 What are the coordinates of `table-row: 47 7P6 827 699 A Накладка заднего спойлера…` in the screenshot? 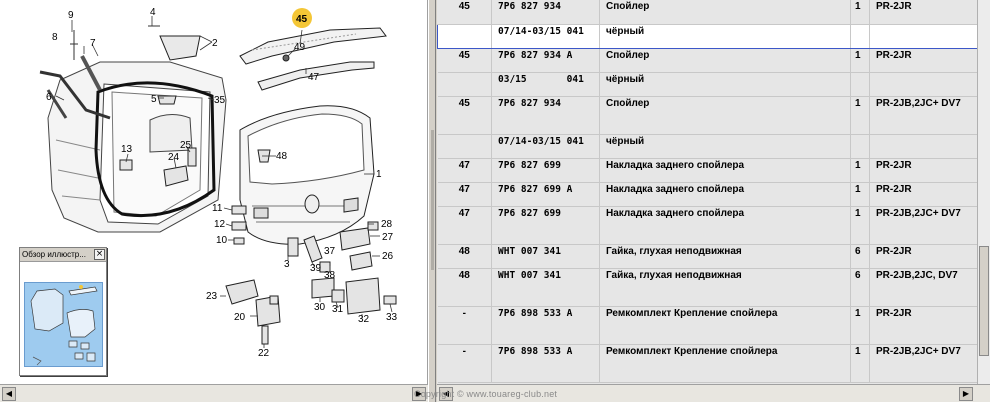 It's located at (707, 194).